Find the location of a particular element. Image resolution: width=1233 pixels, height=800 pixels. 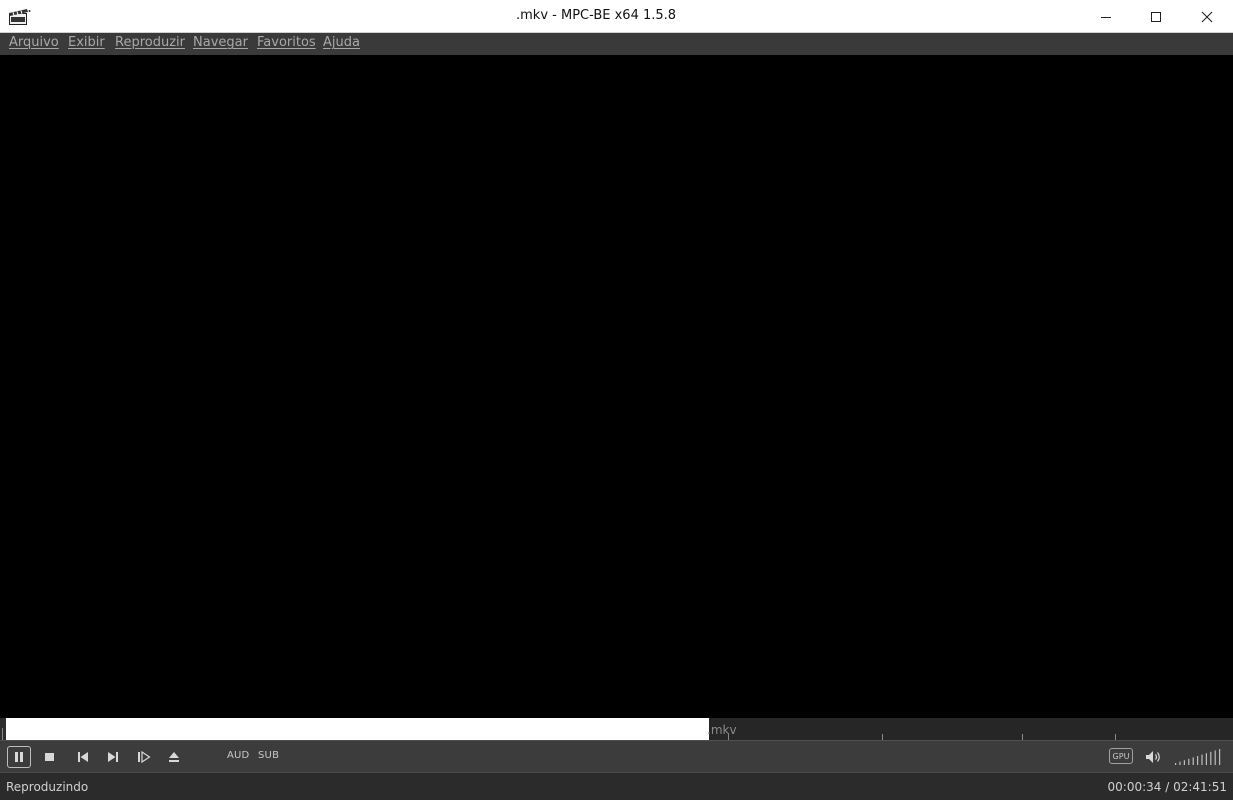

title-bar: .mkv - MPC-BE x64 1.5.8 is located at coordinates (616, 16).